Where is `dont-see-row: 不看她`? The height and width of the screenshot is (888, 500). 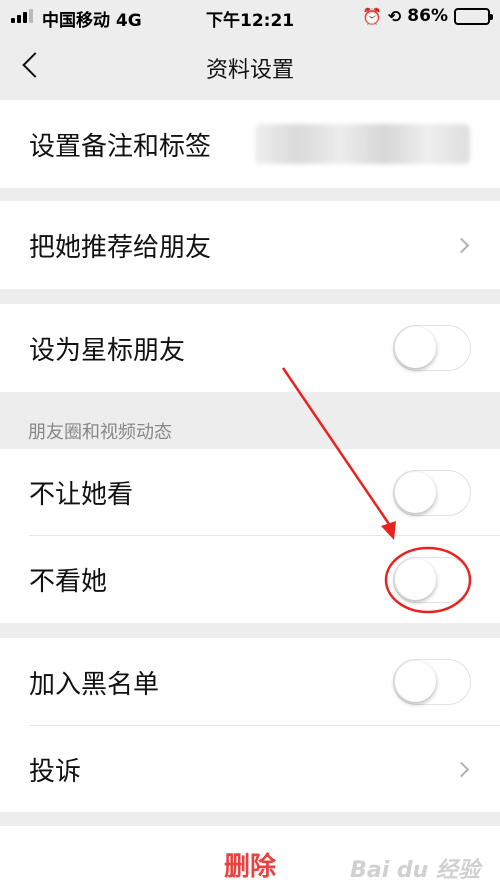
dont-see-row: 不看她 is located at coordinates (250, 579).